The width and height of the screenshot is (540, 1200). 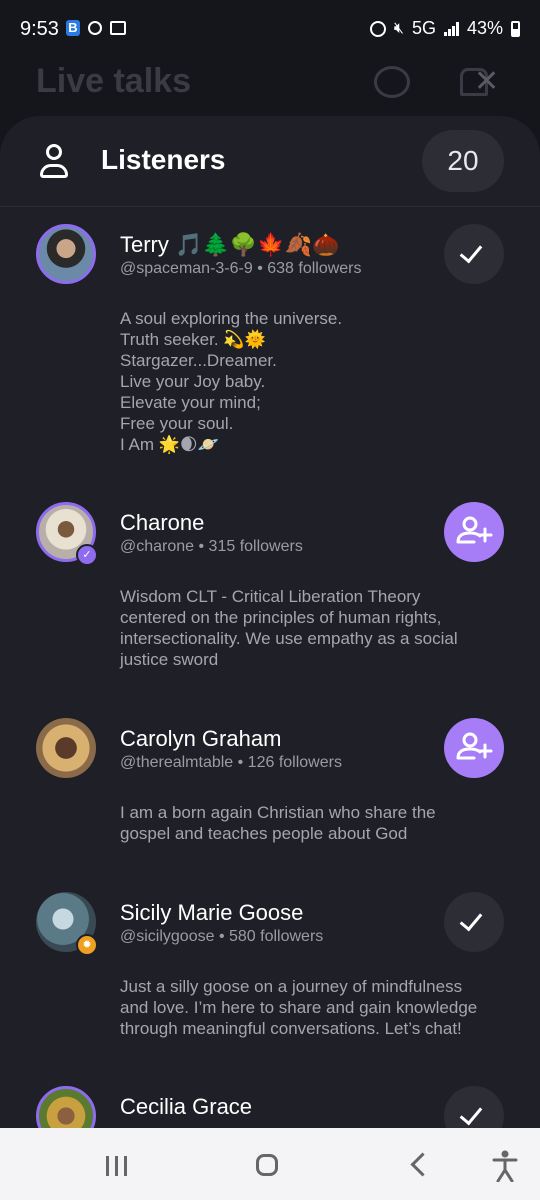 I want to click on accessibility-icon, so click(x=505, y=1166).